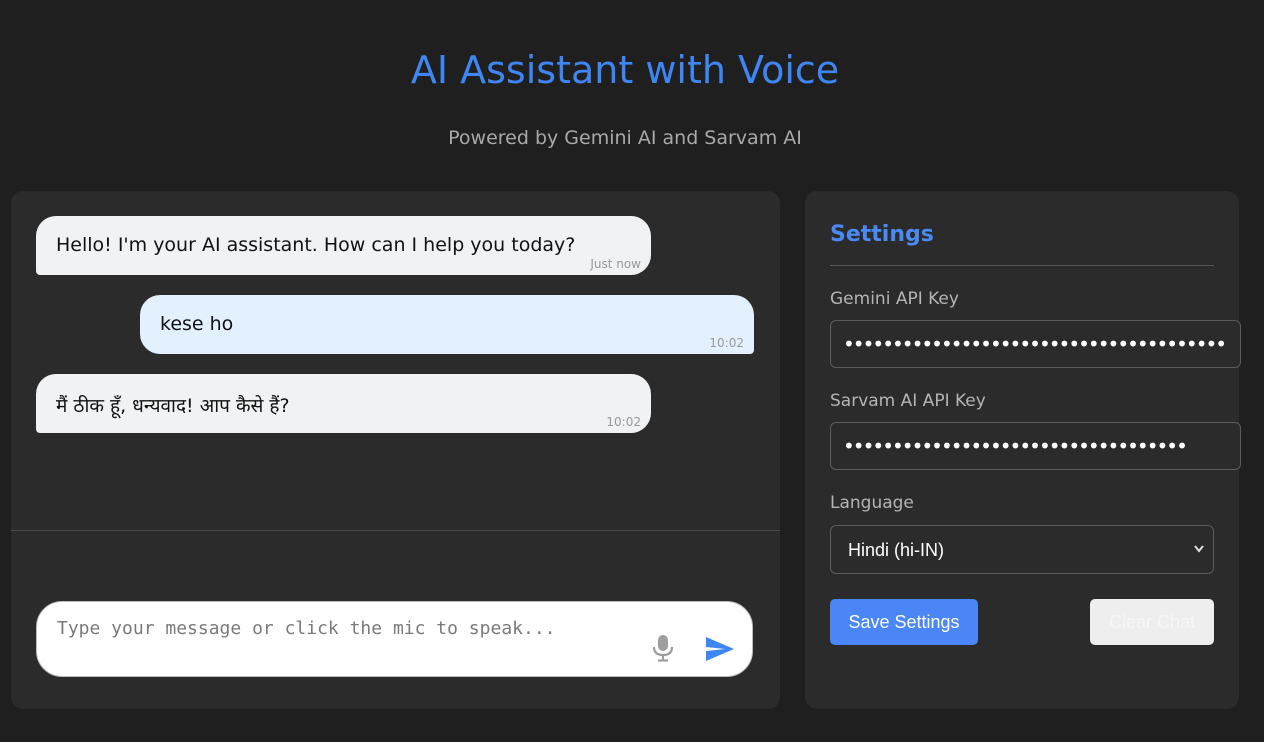  I want to click on save-settings-button: Save Settings, so click(904, 622).